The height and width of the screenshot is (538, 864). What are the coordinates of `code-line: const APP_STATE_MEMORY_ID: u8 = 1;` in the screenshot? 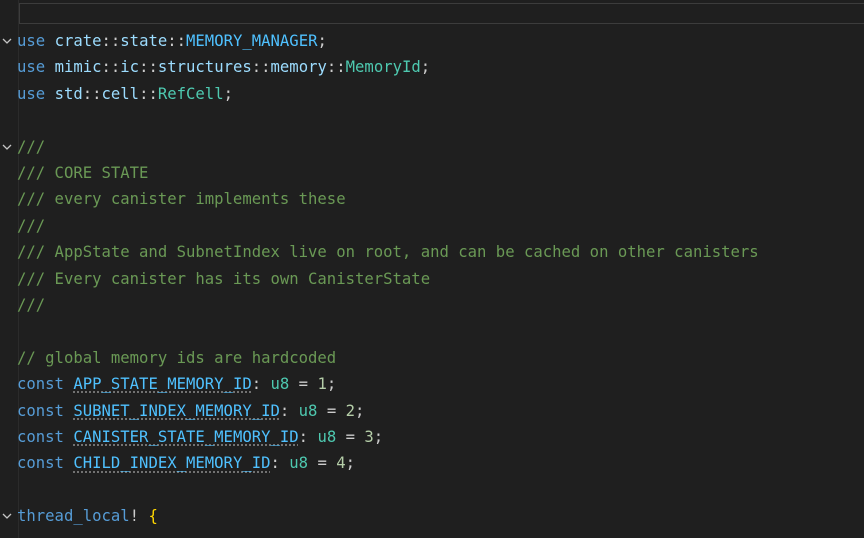 It's located at (432, 384).